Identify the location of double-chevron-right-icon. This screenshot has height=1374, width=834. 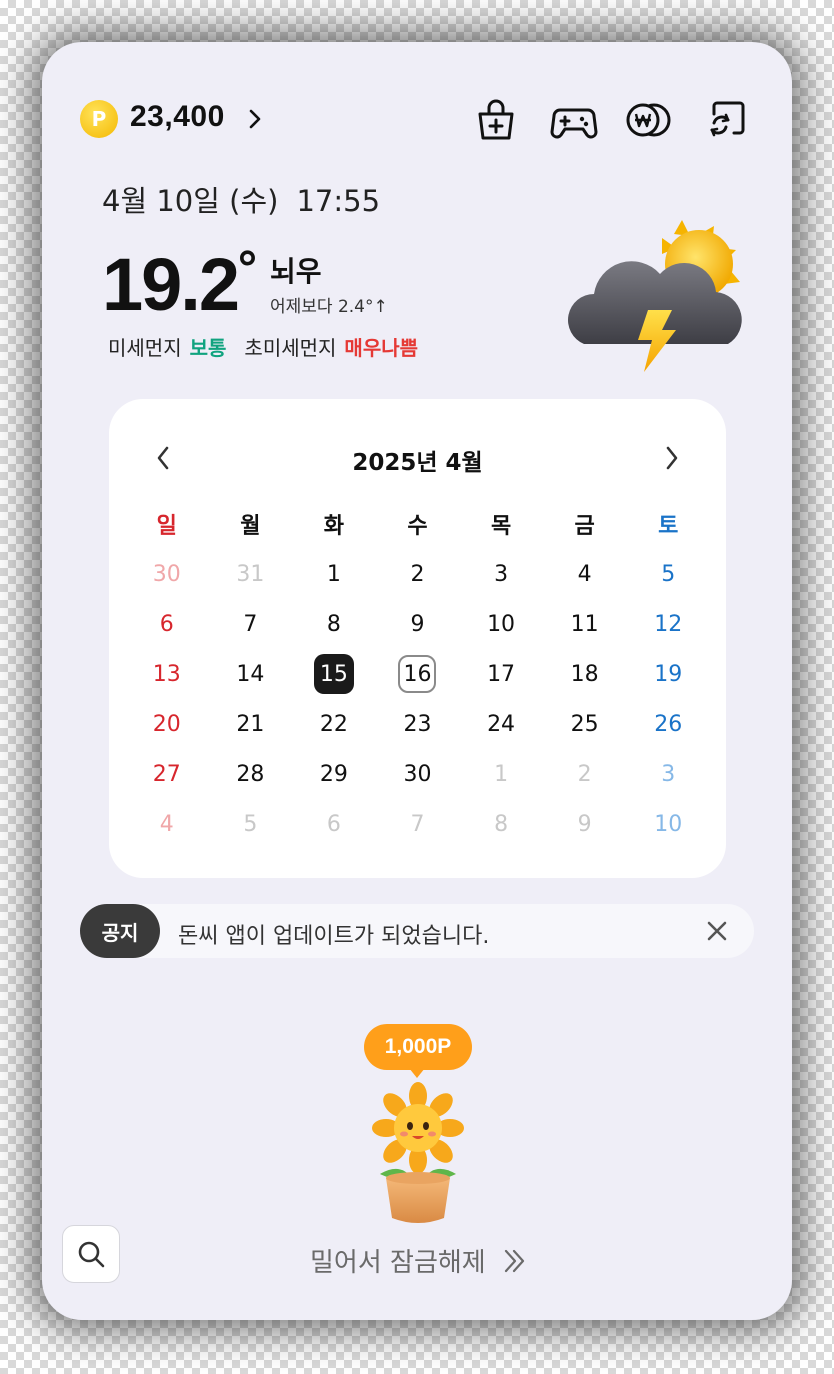
(514, 1261).